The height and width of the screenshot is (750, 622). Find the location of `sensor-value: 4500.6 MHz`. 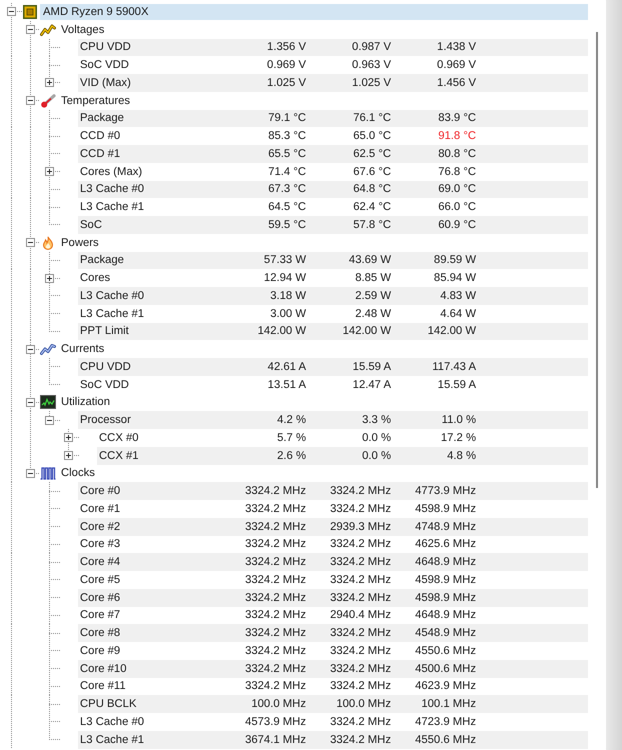

sensor-value: 4500.6 MHz is located at coordinates (445, 668).